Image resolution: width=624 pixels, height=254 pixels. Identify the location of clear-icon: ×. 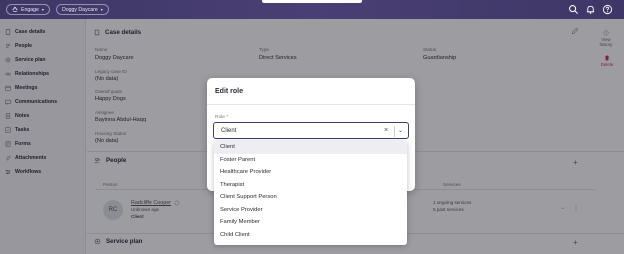
(386, 130).